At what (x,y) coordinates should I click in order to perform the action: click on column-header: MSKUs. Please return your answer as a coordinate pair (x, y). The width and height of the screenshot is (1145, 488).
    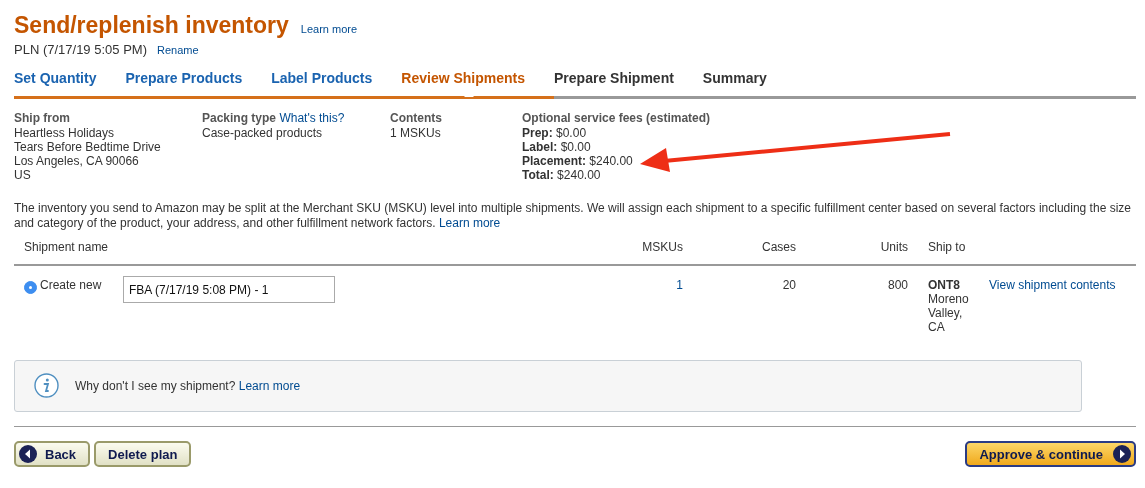
    Looking at the image, I should click on (662, 247).